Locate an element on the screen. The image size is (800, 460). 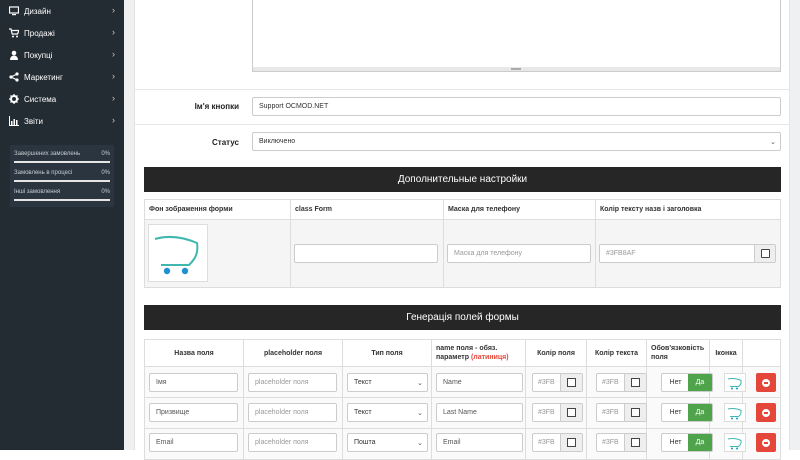
field-name-input: Призвище is located at coordinates (193, 412).